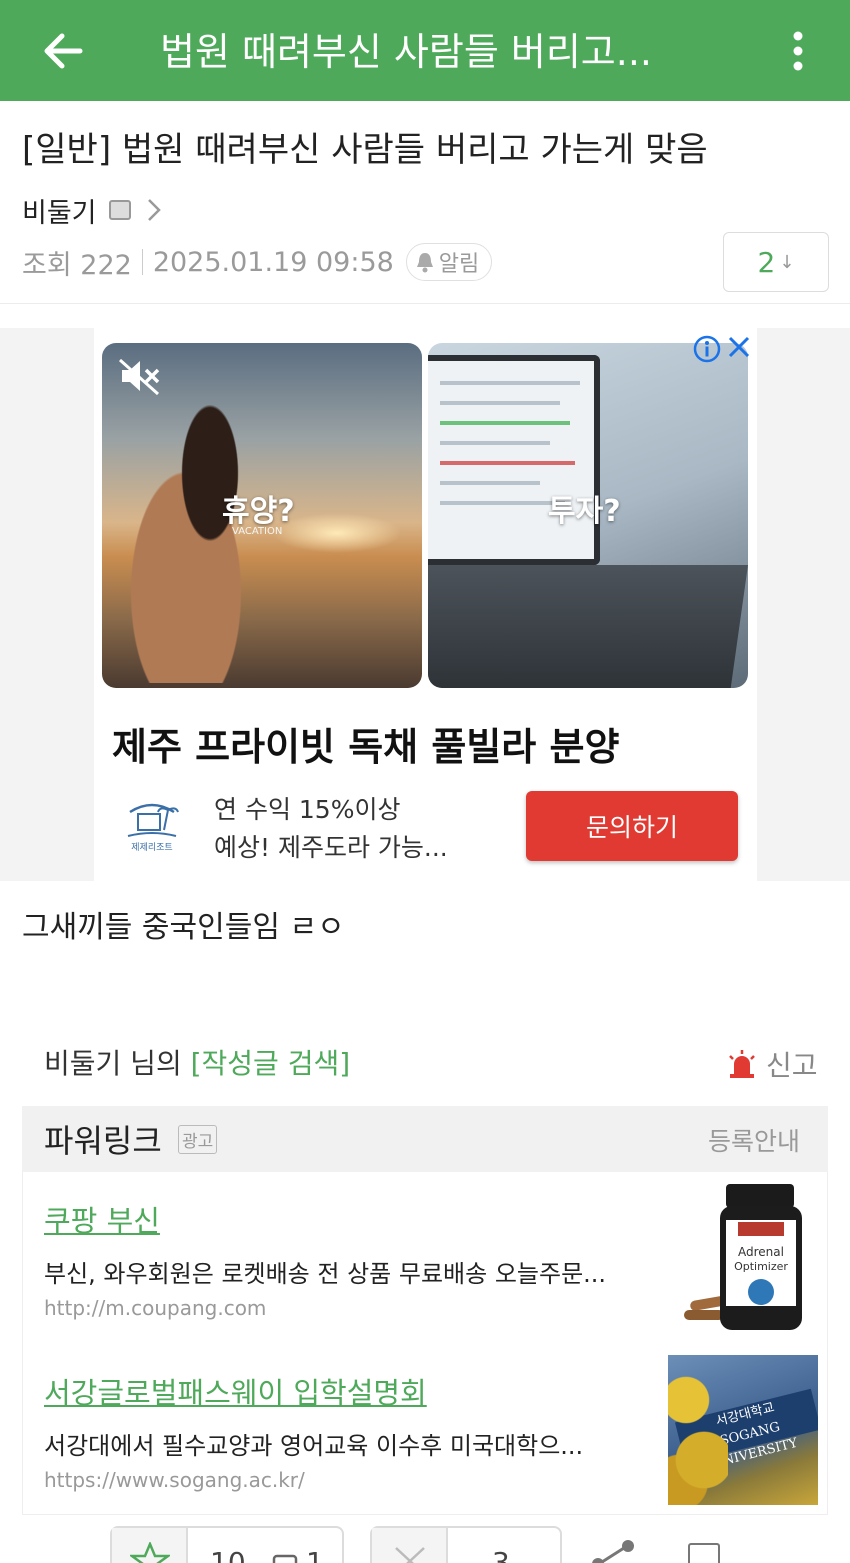 This screenshot has height=1563, width=850. I want to click on dislike-button, so click(410, 1545).